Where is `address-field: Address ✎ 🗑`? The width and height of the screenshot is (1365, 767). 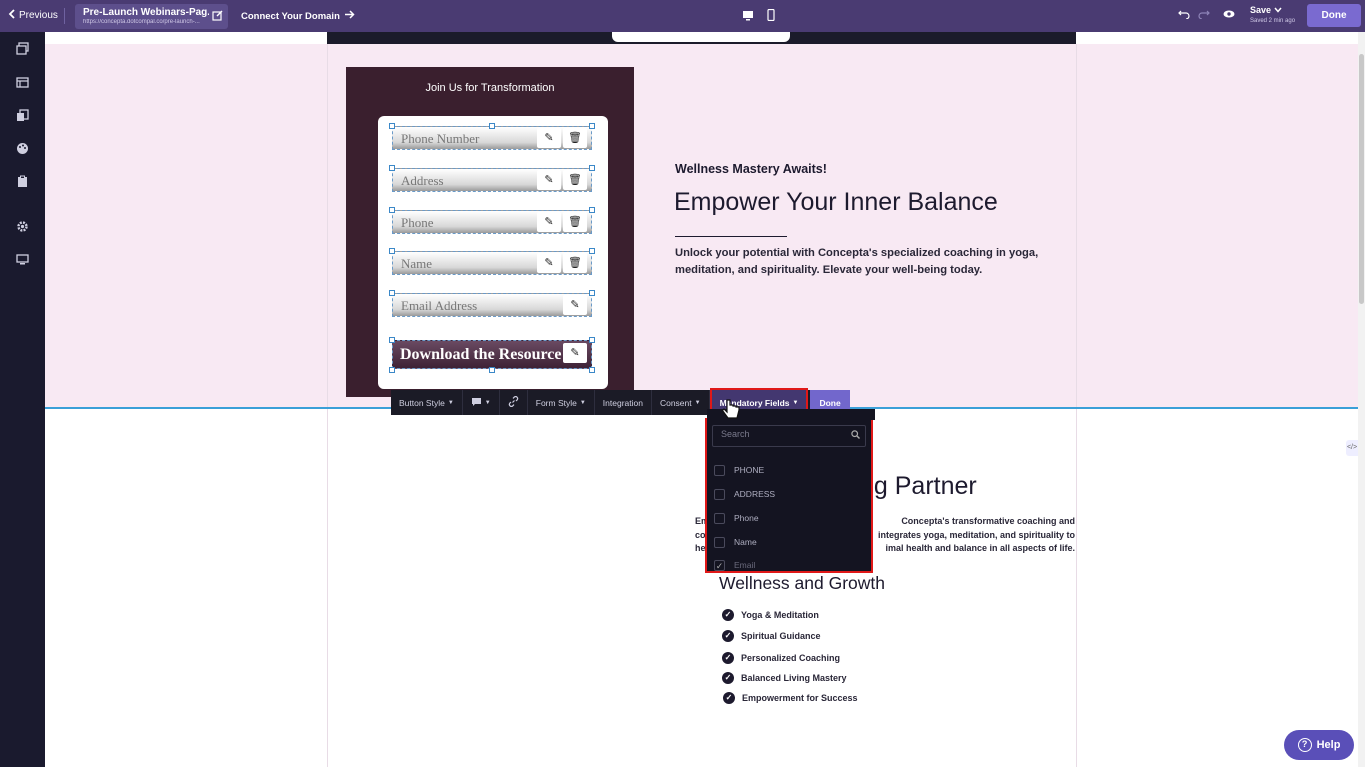
address-field: Address ✎ 🗑 is located at coordinates (492, 180).